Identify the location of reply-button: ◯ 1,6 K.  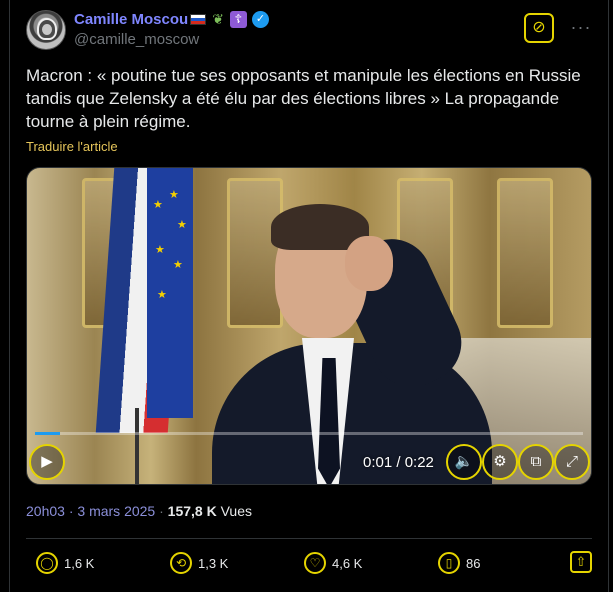
(65, 563).